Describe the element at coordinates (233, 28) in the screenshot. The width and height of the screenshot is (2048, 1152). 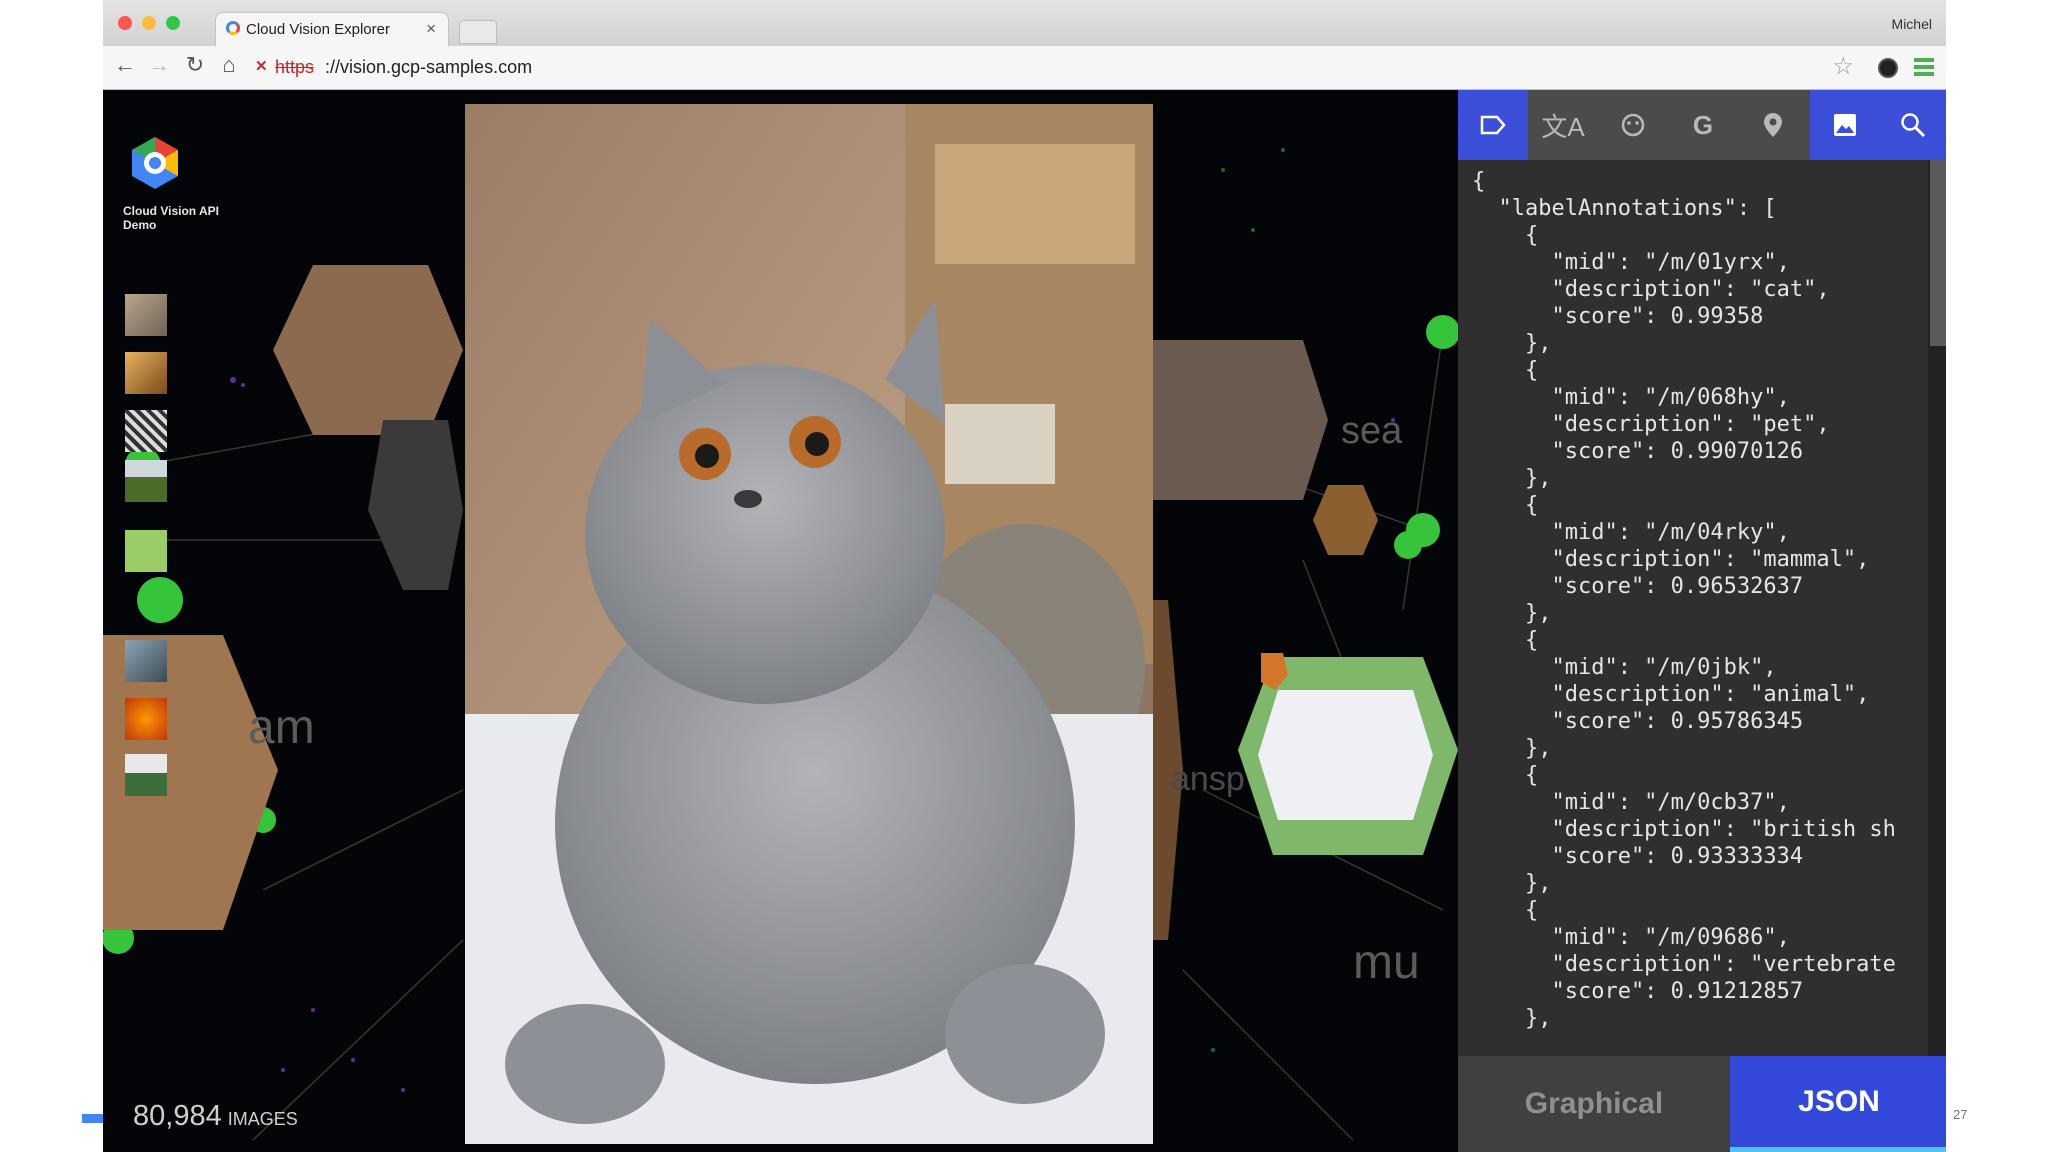
I see `tab-favicon-icon` at that location.